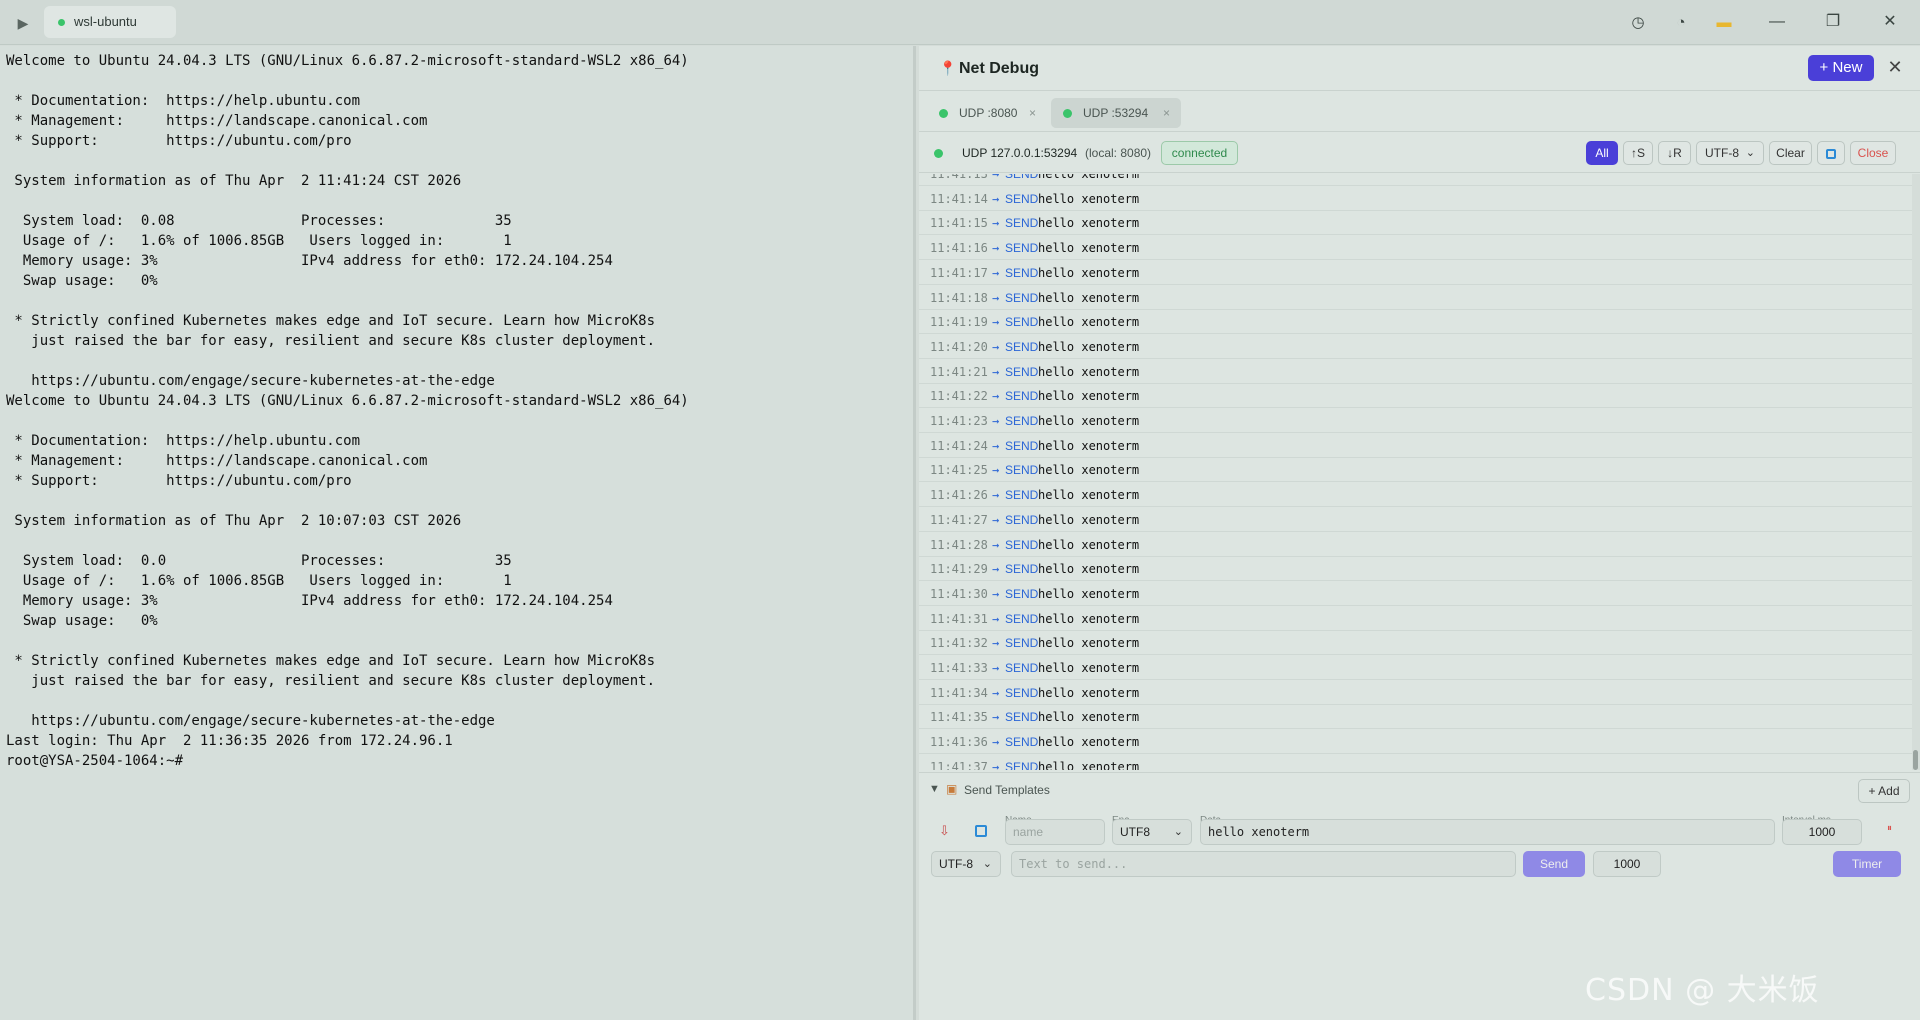 The height and width of the screenshot is (1020, 1920). Describe the element at coordinates (1890, 22) in the screenshot. I see `close-icon: ✕` at that location.